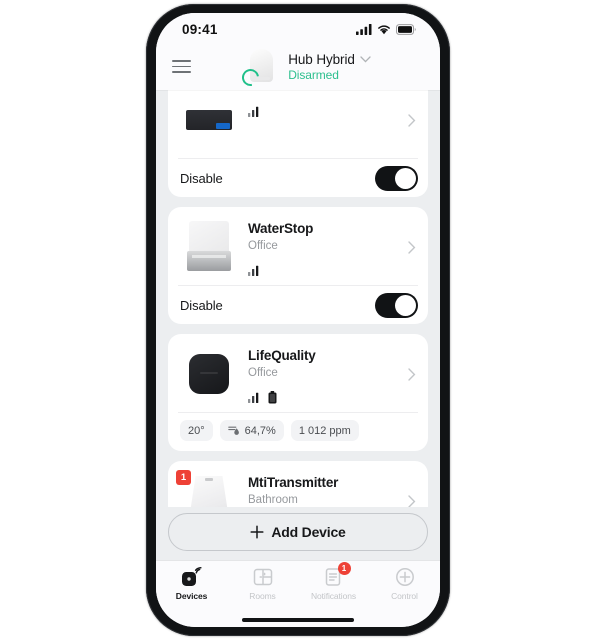 This screenshot has height=640, width=596. I want to click on hub-text: Hub Hybrid Disarmed, so click(329, 67).